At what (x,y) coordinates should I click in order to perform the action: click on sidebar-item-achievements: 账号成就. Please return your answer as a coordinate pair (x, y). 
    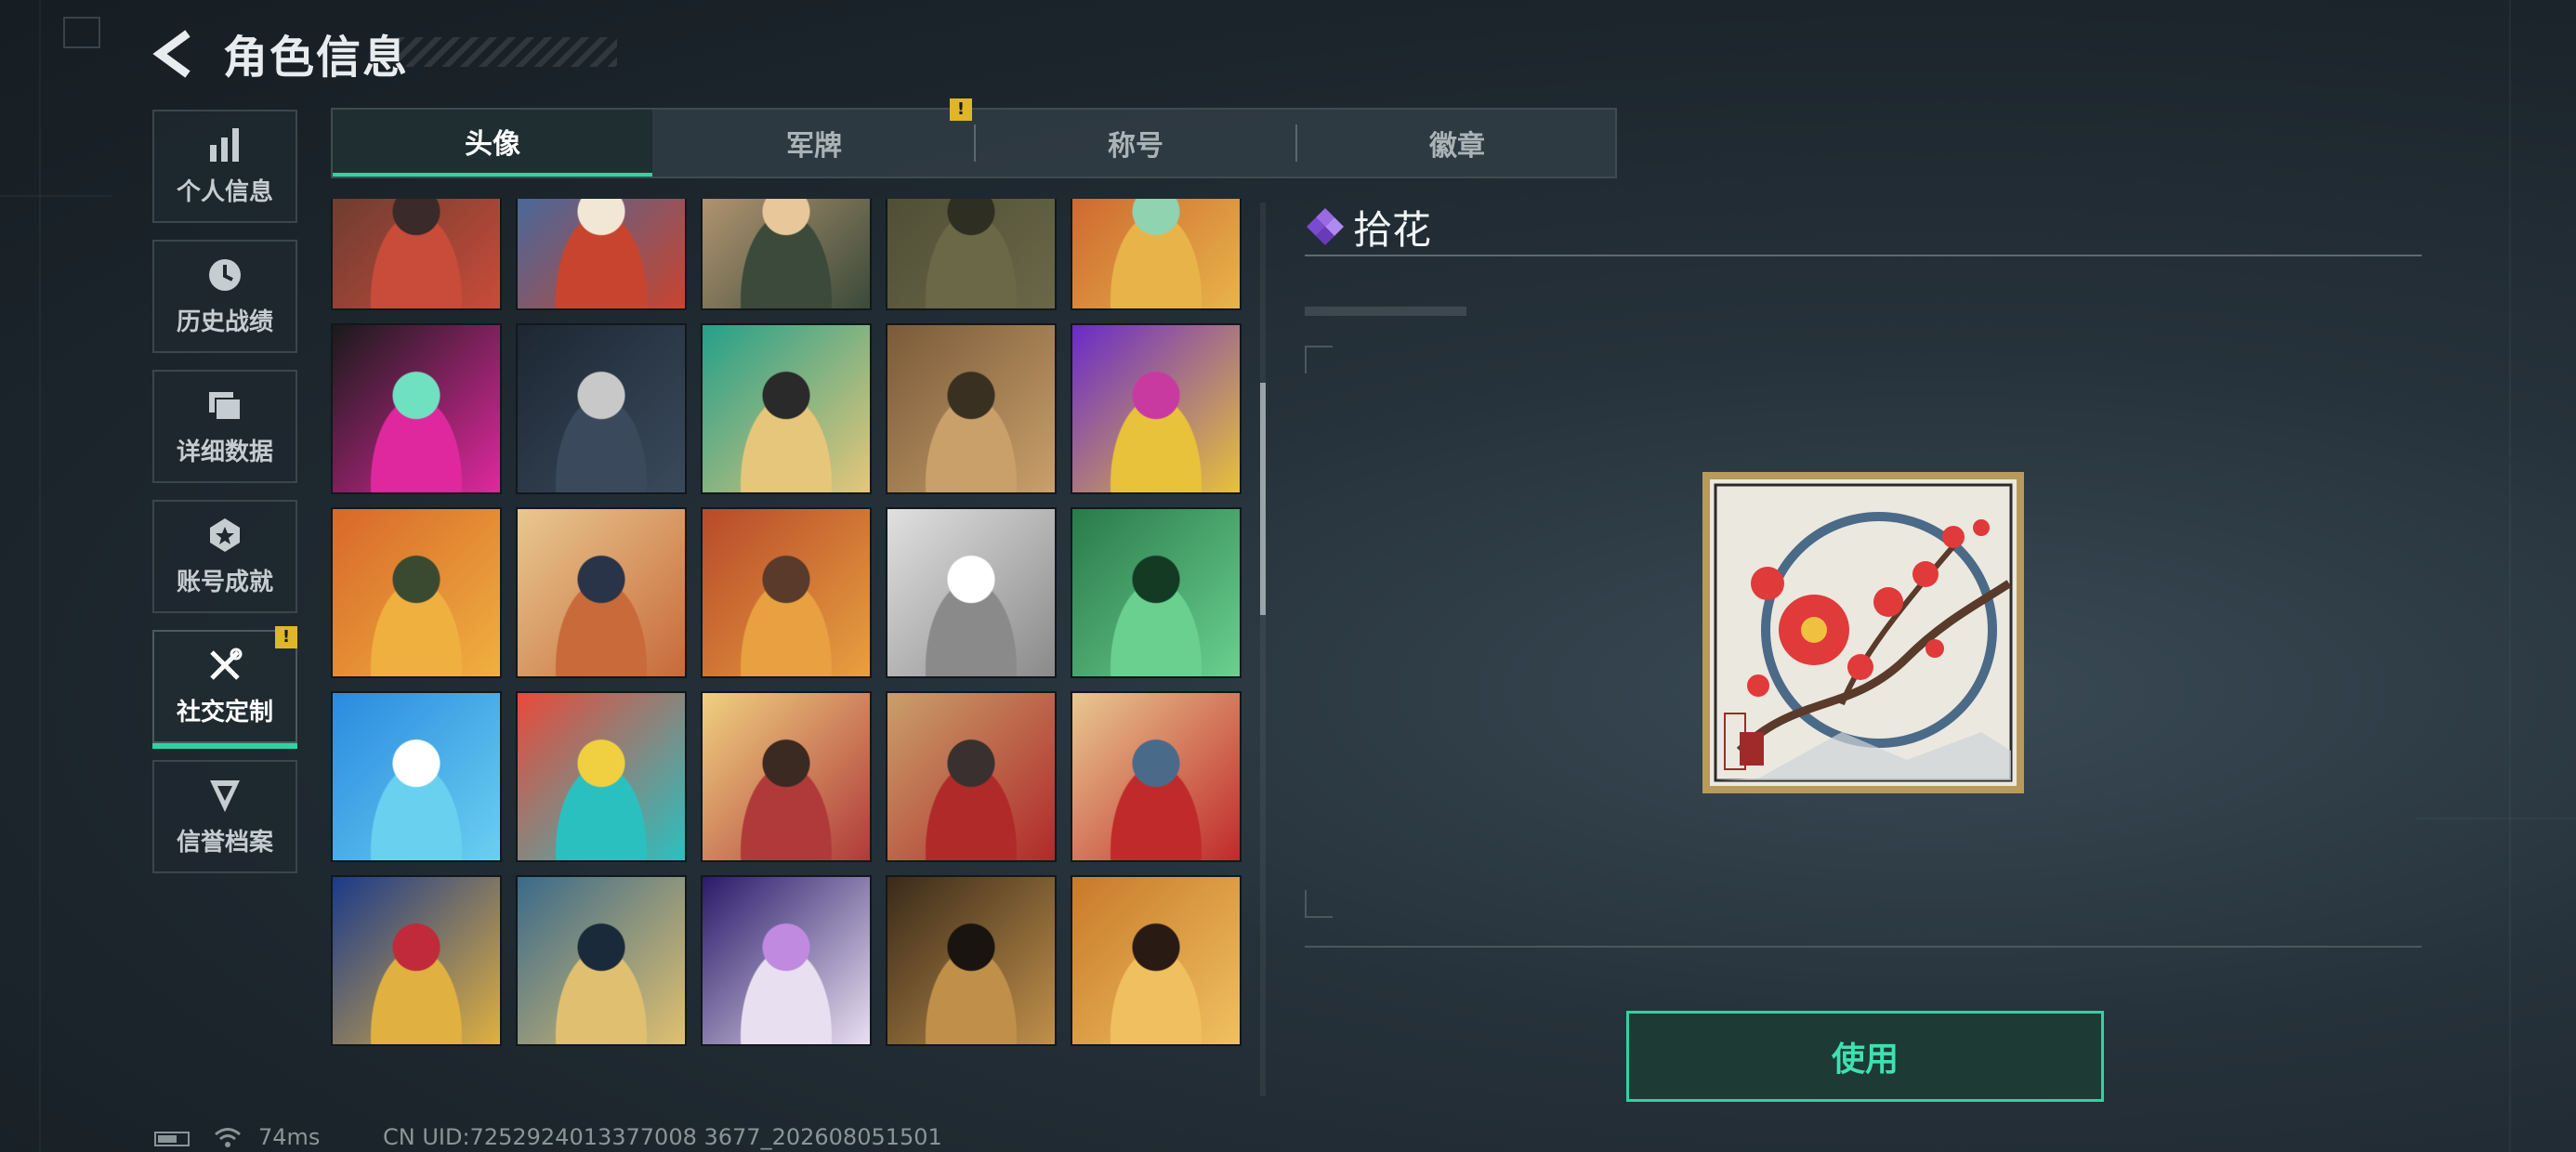
    Looking at the image, I should click on (224, 556).